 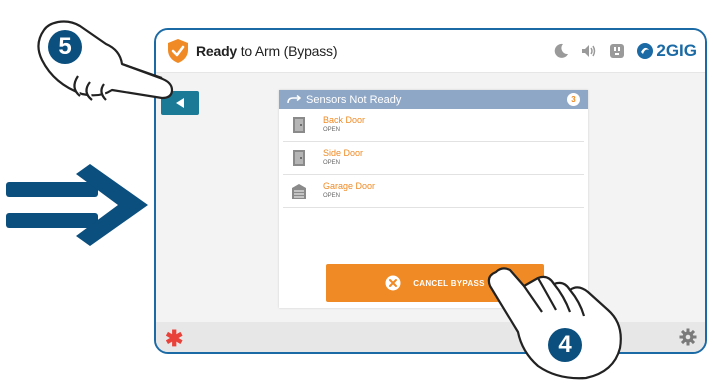 What do you see at coordinates (433, 99) in the screenshot?
I see `card-header: Sensors Not Ready 3` at bounding box center [433, 99].